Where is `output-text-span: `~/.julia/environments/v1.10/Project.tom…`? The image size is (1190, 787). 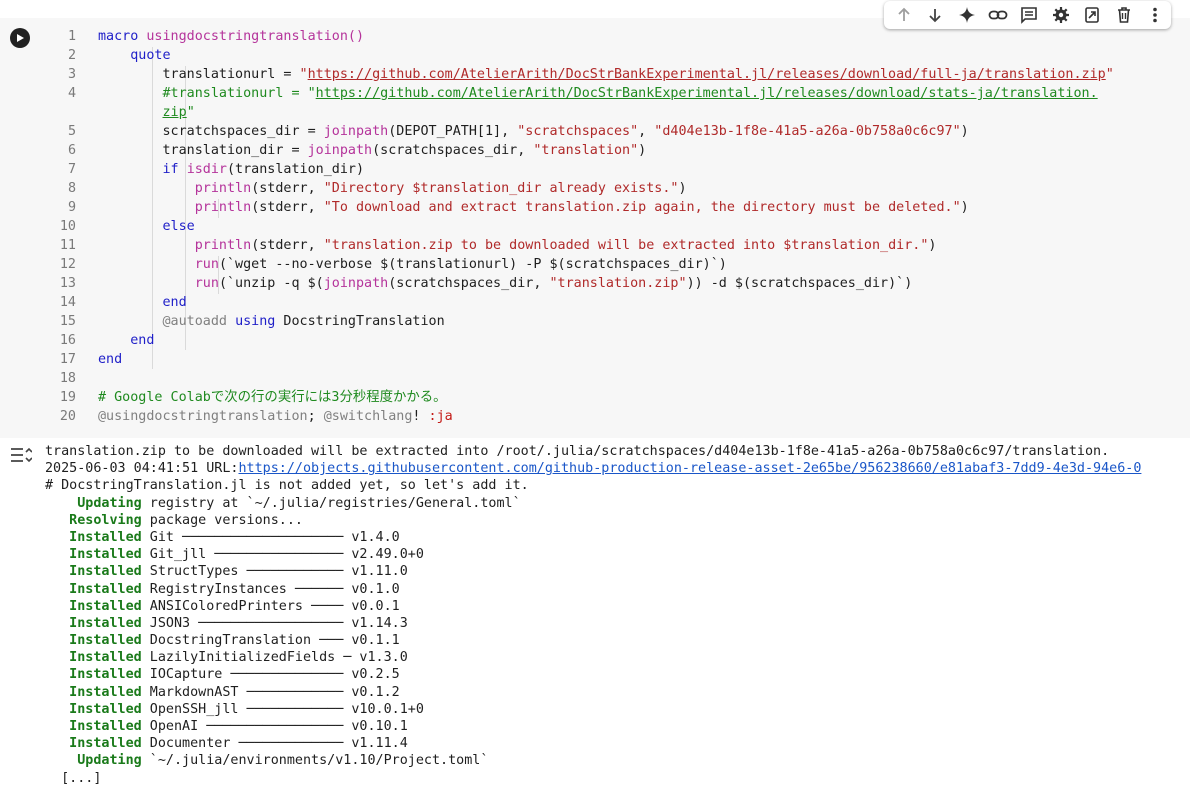 output-text-span: `~/.julia/environments/v1.10/Project.tom… is located at coordinates (315, 761).